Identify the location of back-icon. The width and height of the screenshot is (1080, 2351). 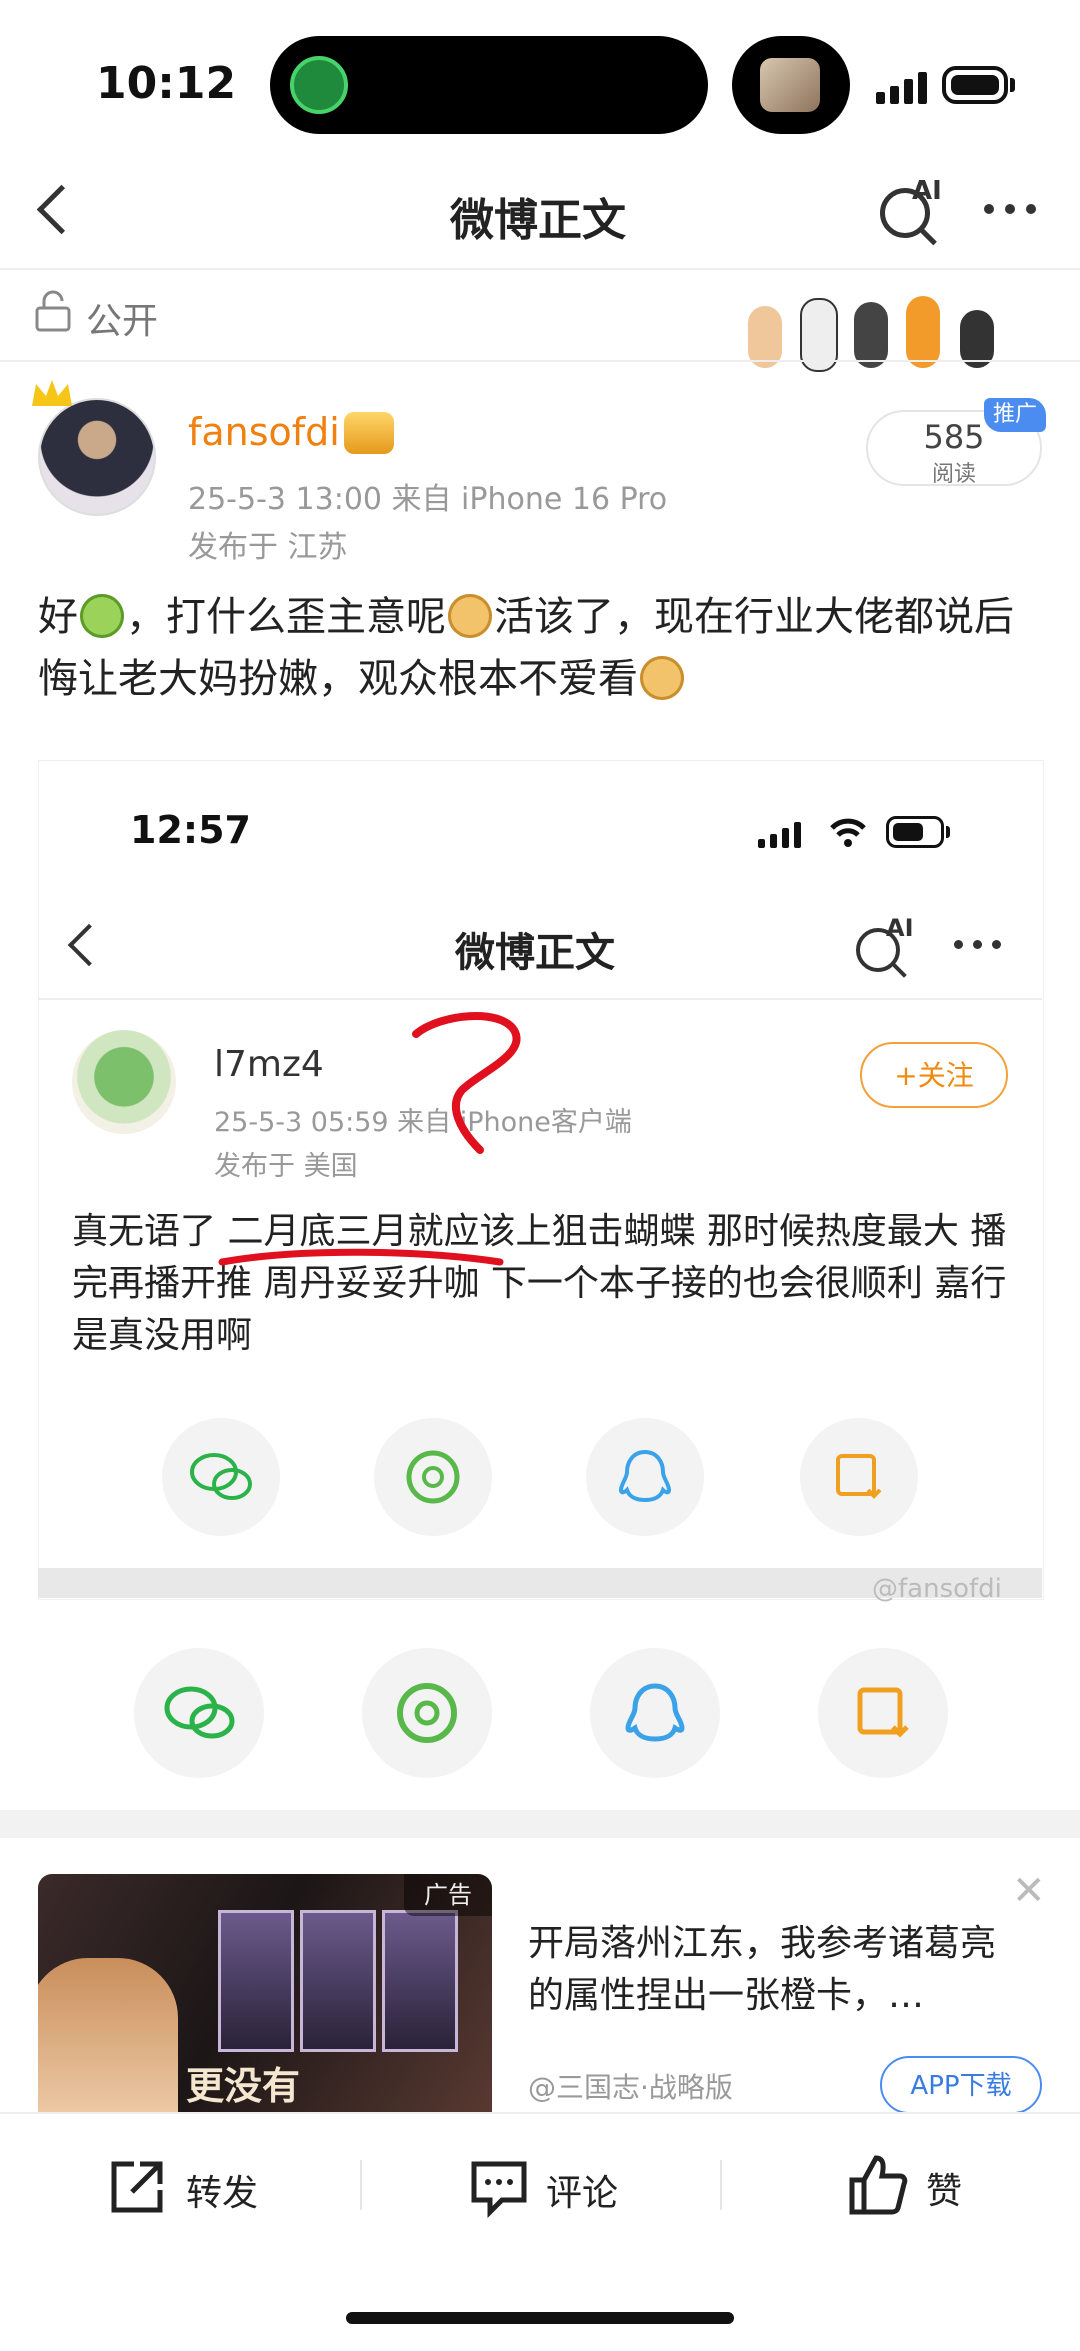
(61, 209).